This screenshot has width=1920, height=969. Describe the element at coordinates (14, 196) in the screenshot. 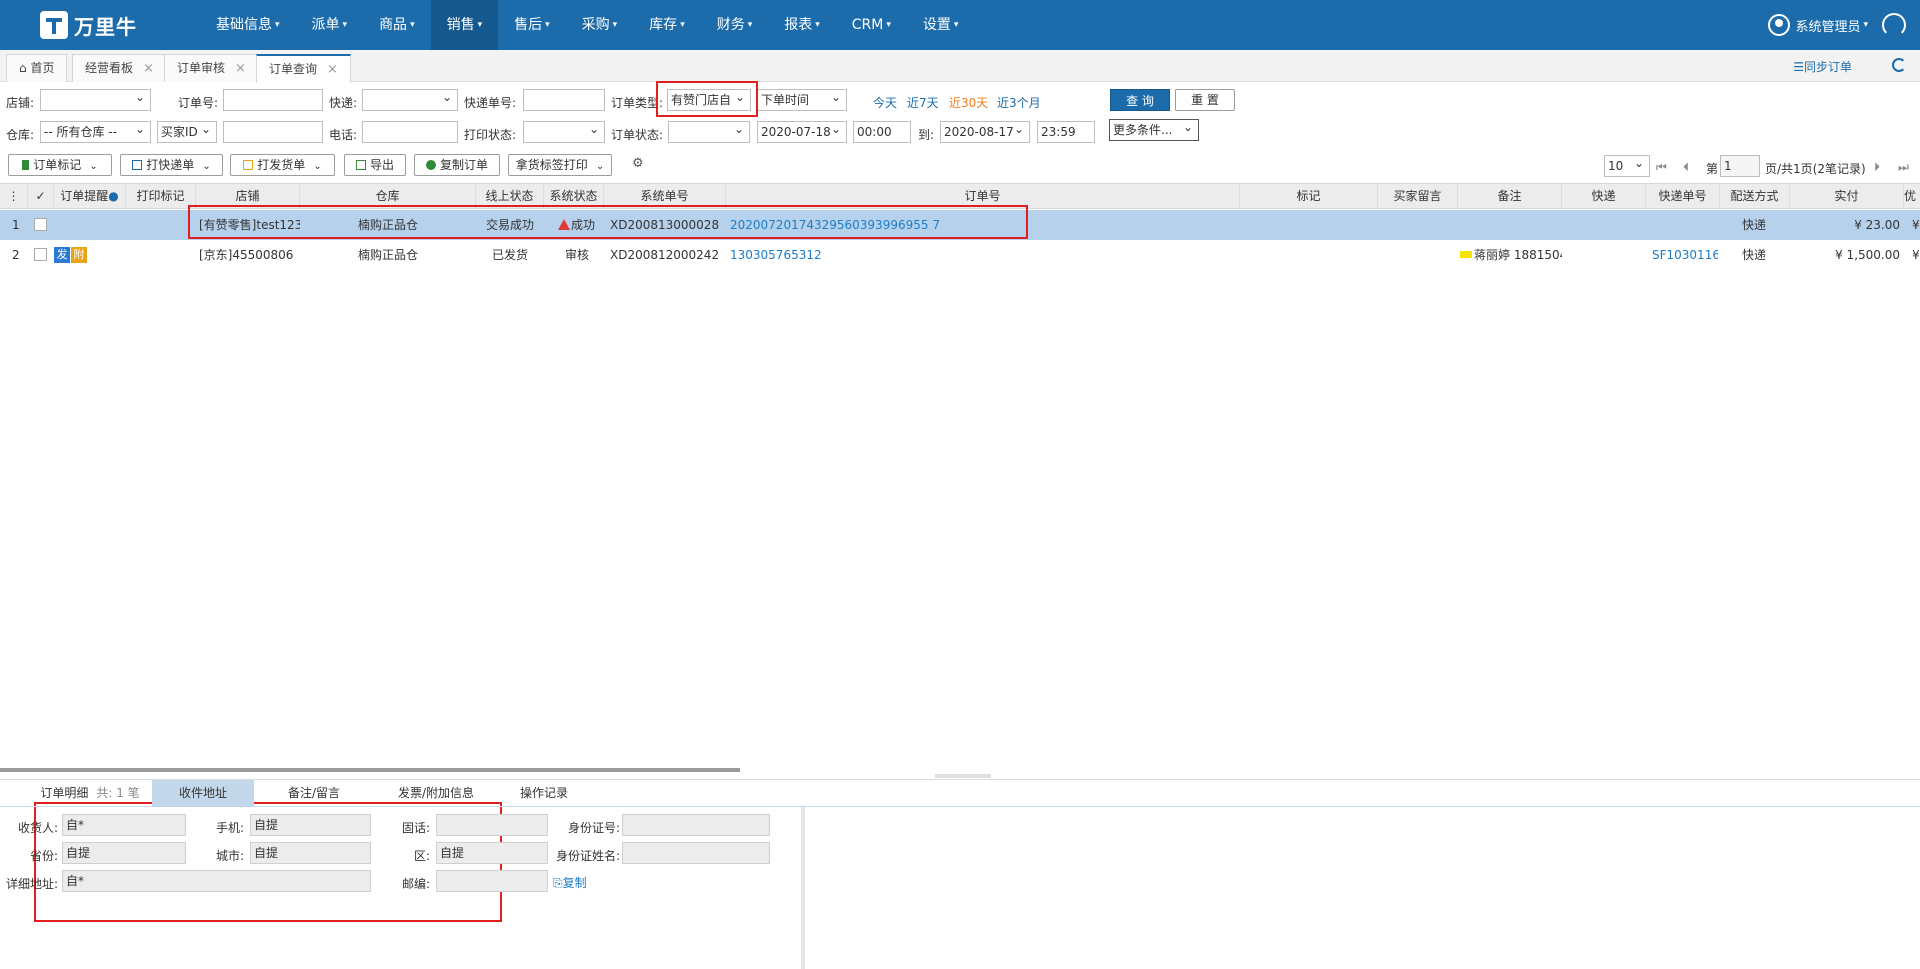

I see `column-menu-icon: ⋮` at that location.